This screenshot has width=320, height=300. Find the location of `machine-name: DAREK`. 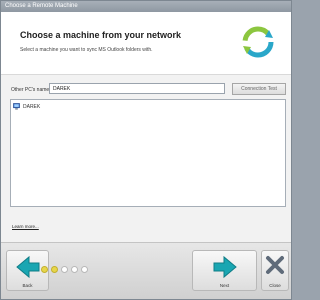

machine-name: DAREK is located at coordinates (32, 106).